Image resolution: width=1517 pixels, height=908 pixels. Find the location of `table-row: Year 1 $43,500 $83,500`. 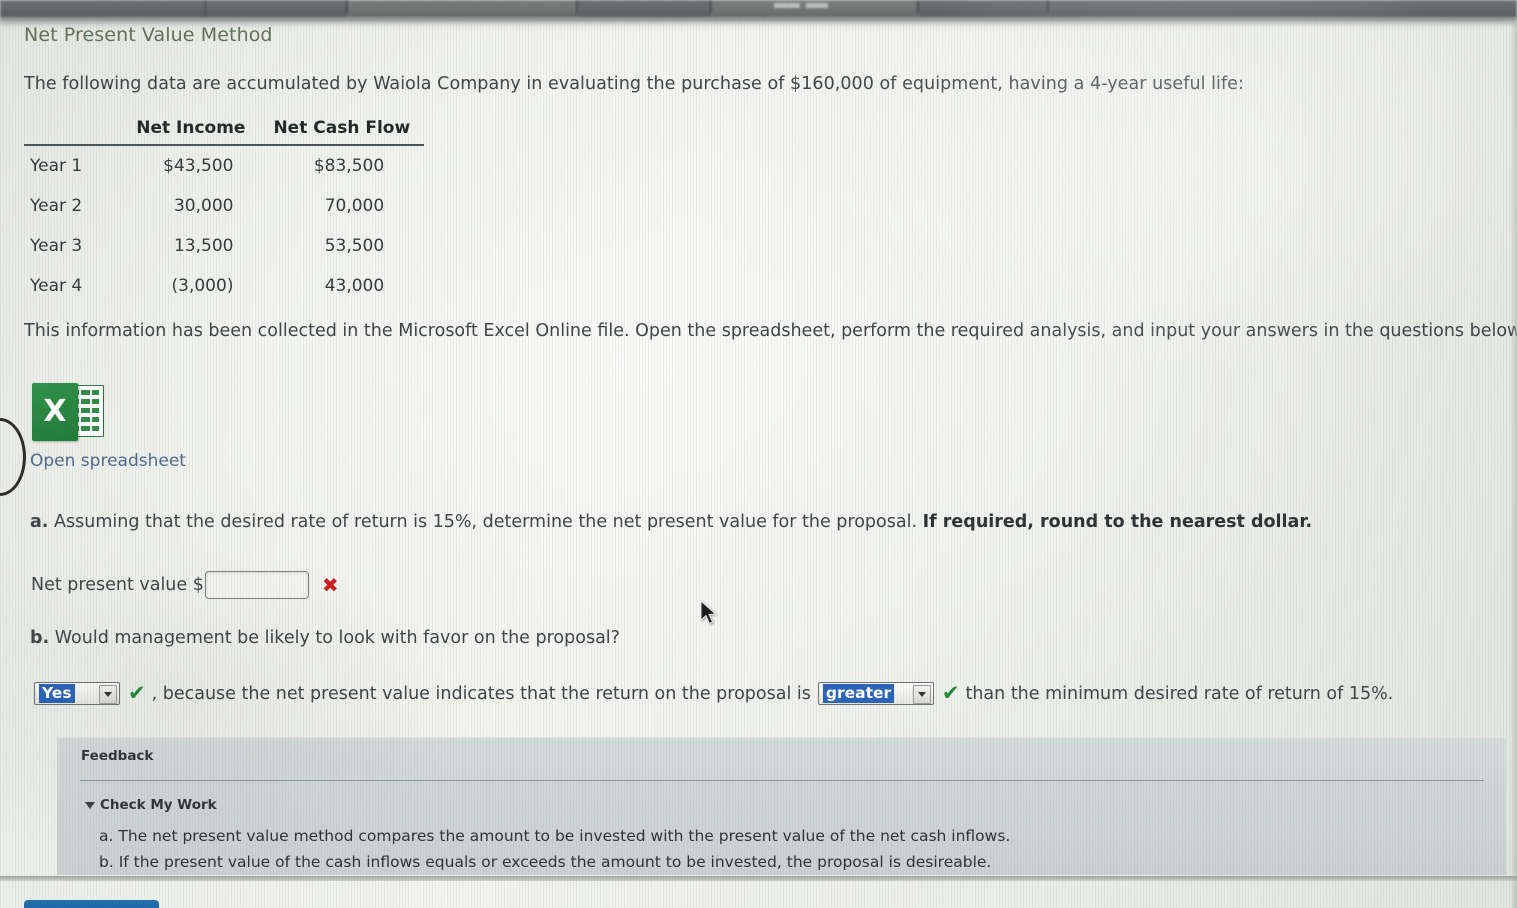

table-row: Year 1 $43,500 $83,500 is located at coordinates (224, 165).